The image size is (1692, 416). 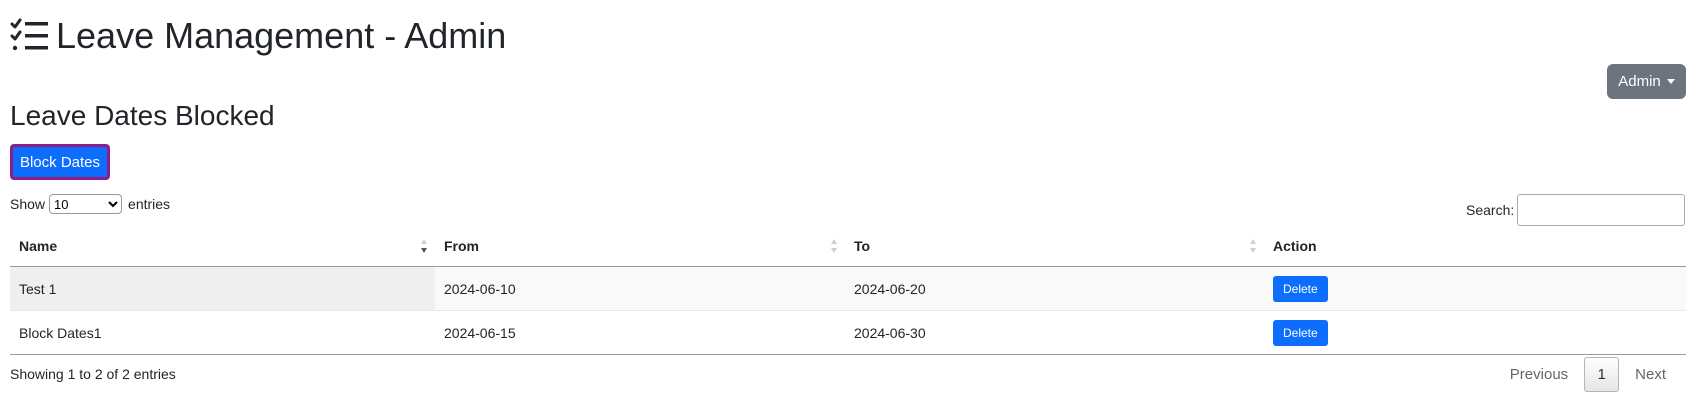 What do you see at coordinates (222, 332) in the screenshot?
I see `cell-name: Block Dates1` at bounding box center [222, 332].